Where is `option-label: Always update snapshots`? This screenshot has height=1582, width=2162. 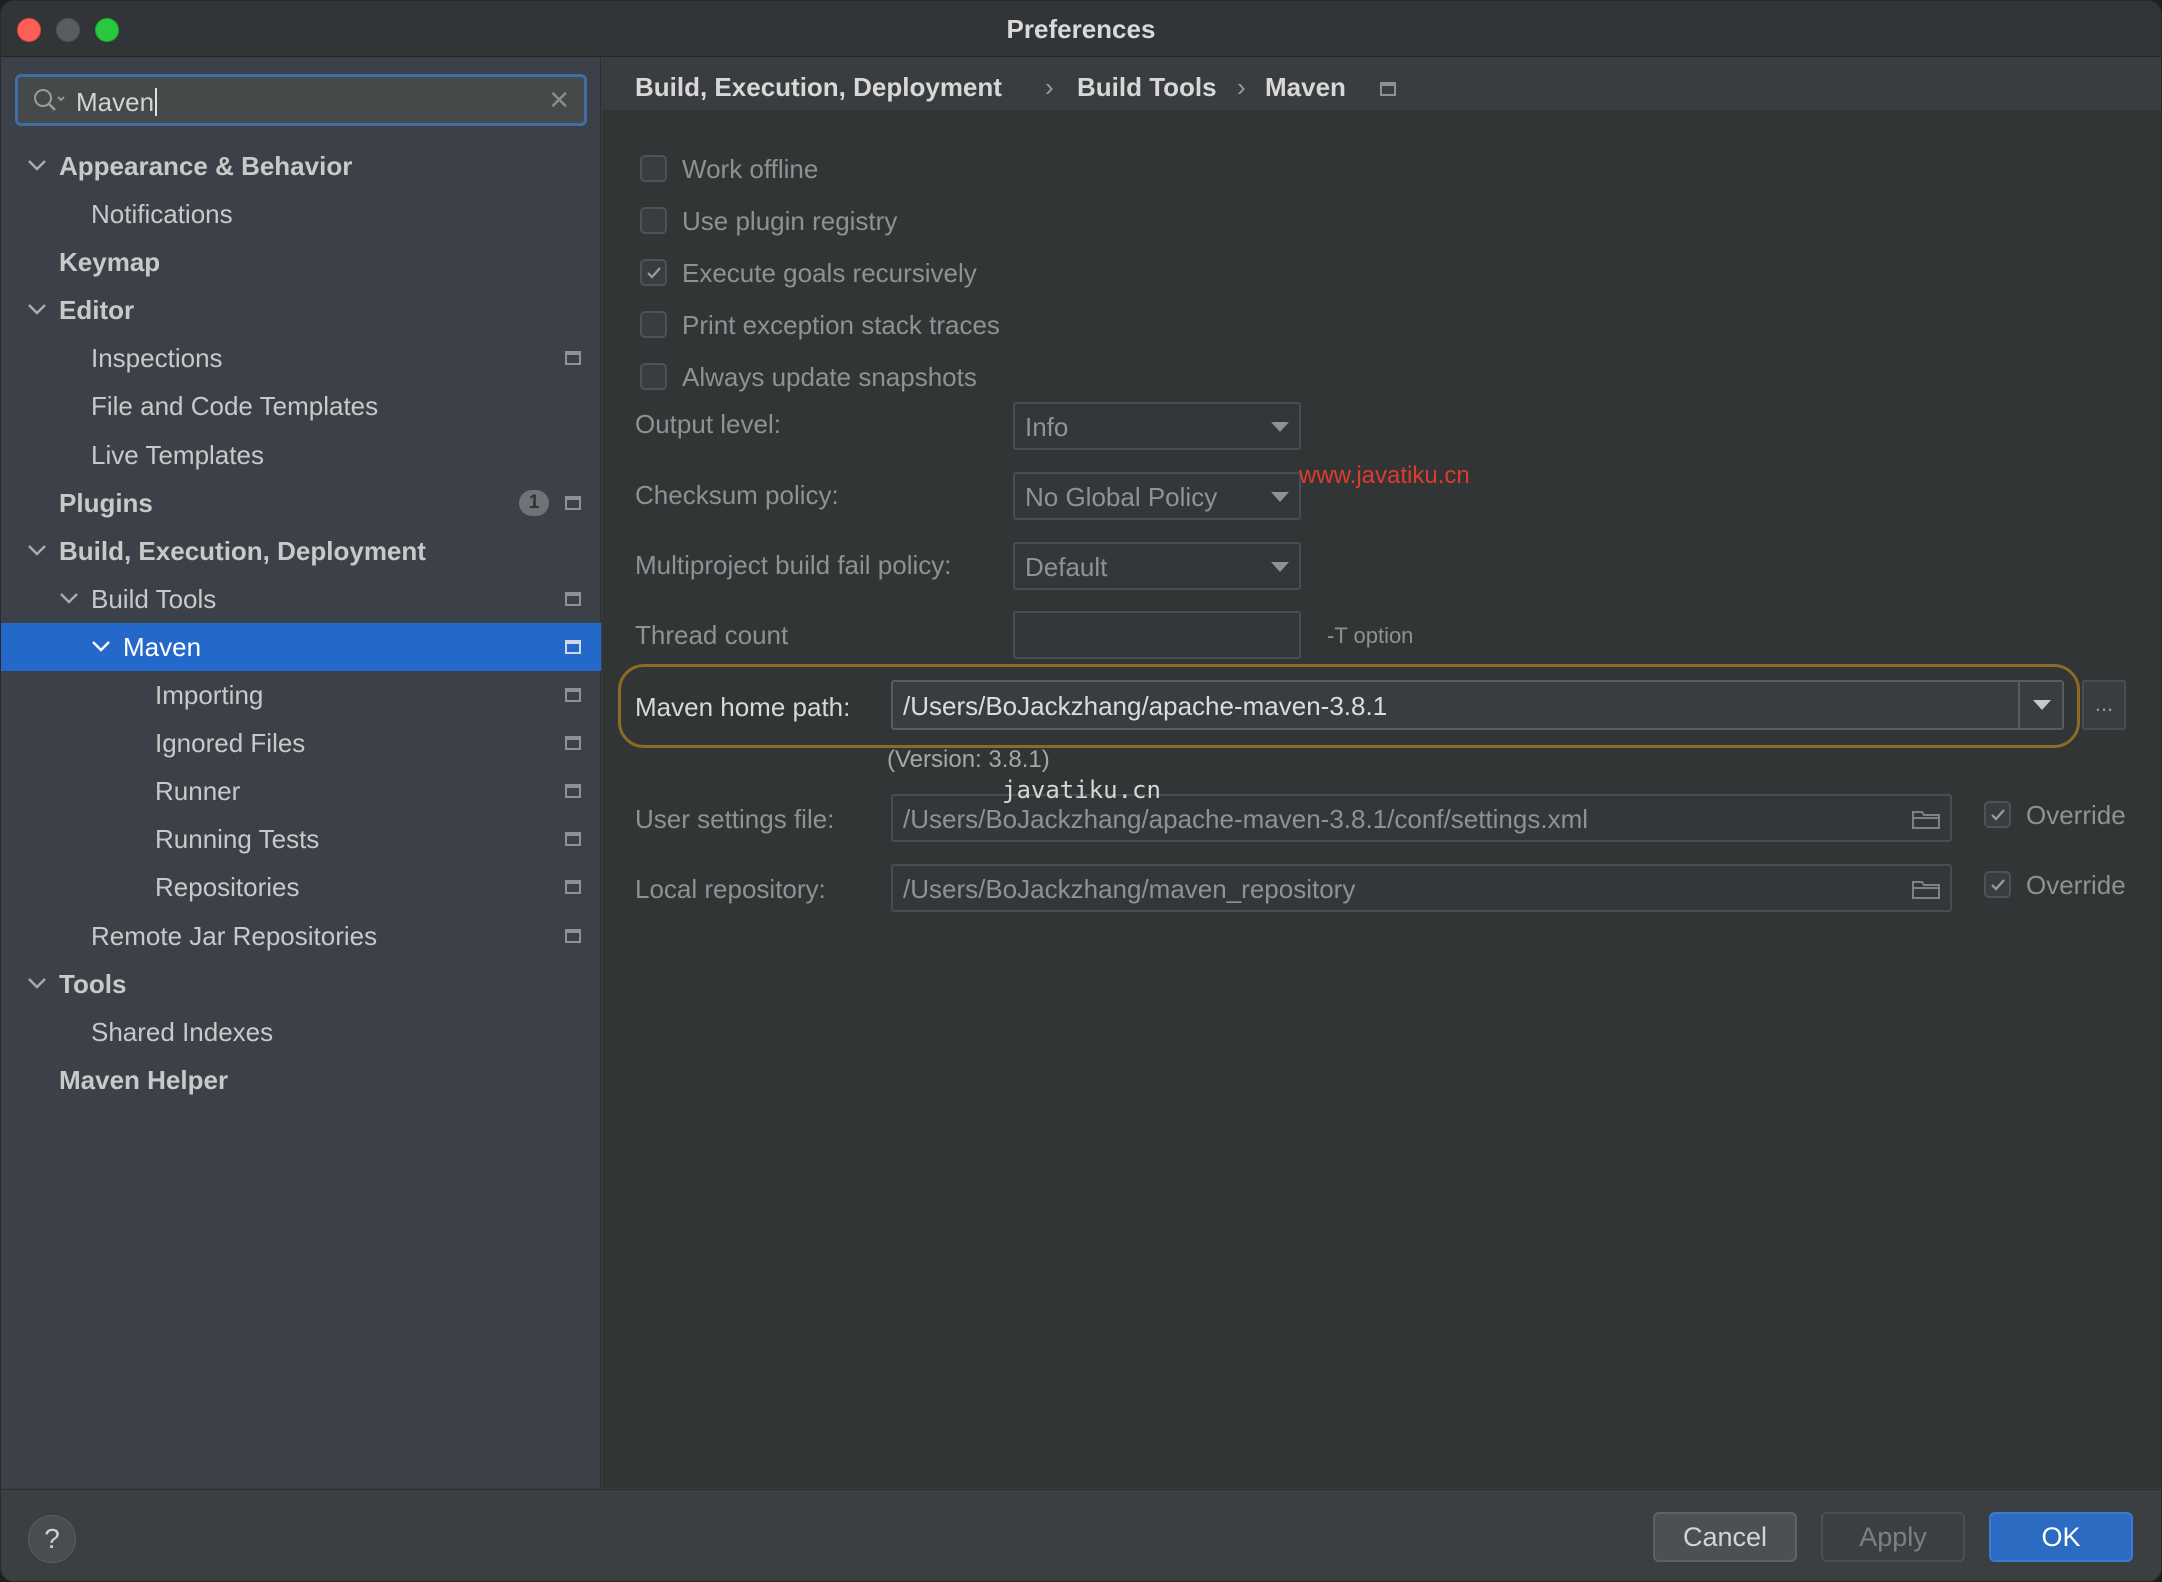 option-label: Always update snapshots is located at coordinates (829, 377).